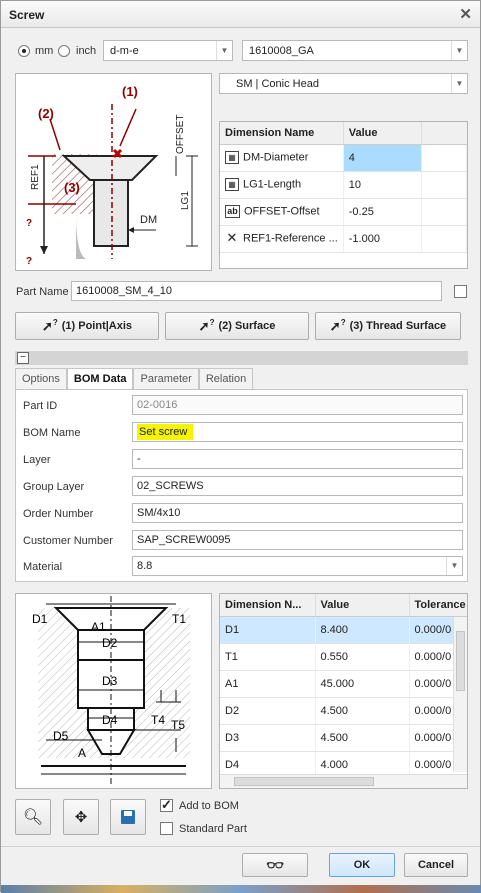 Image resolution: width=481 pixels, height=893 pixels. Describe the element at coordinates (362, 684) in the screenshot. I see `row-value: 45.000` at that location.